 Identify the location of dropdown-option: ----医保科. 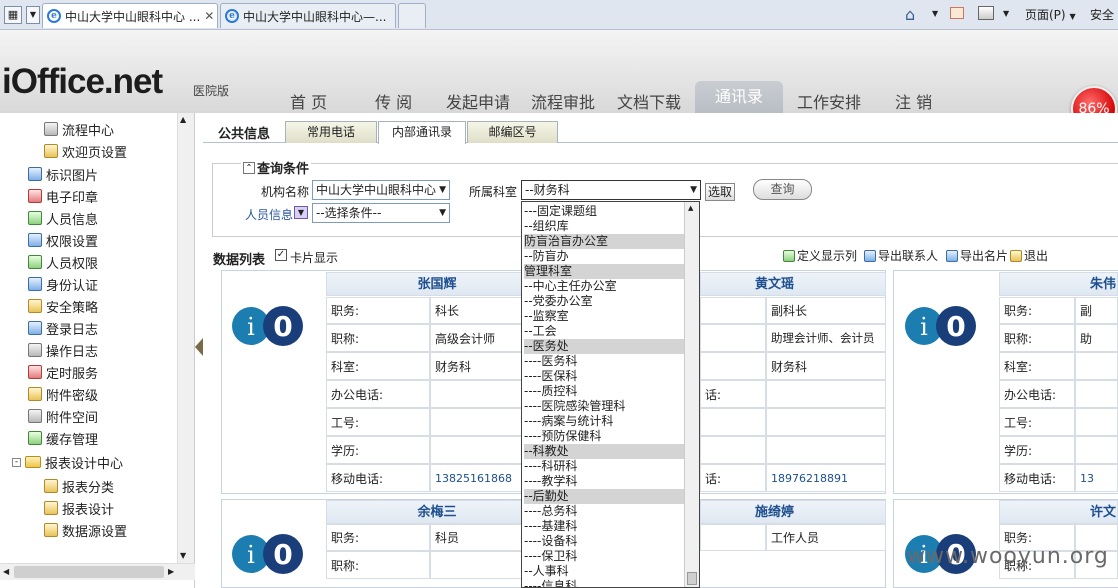
(604, 376).